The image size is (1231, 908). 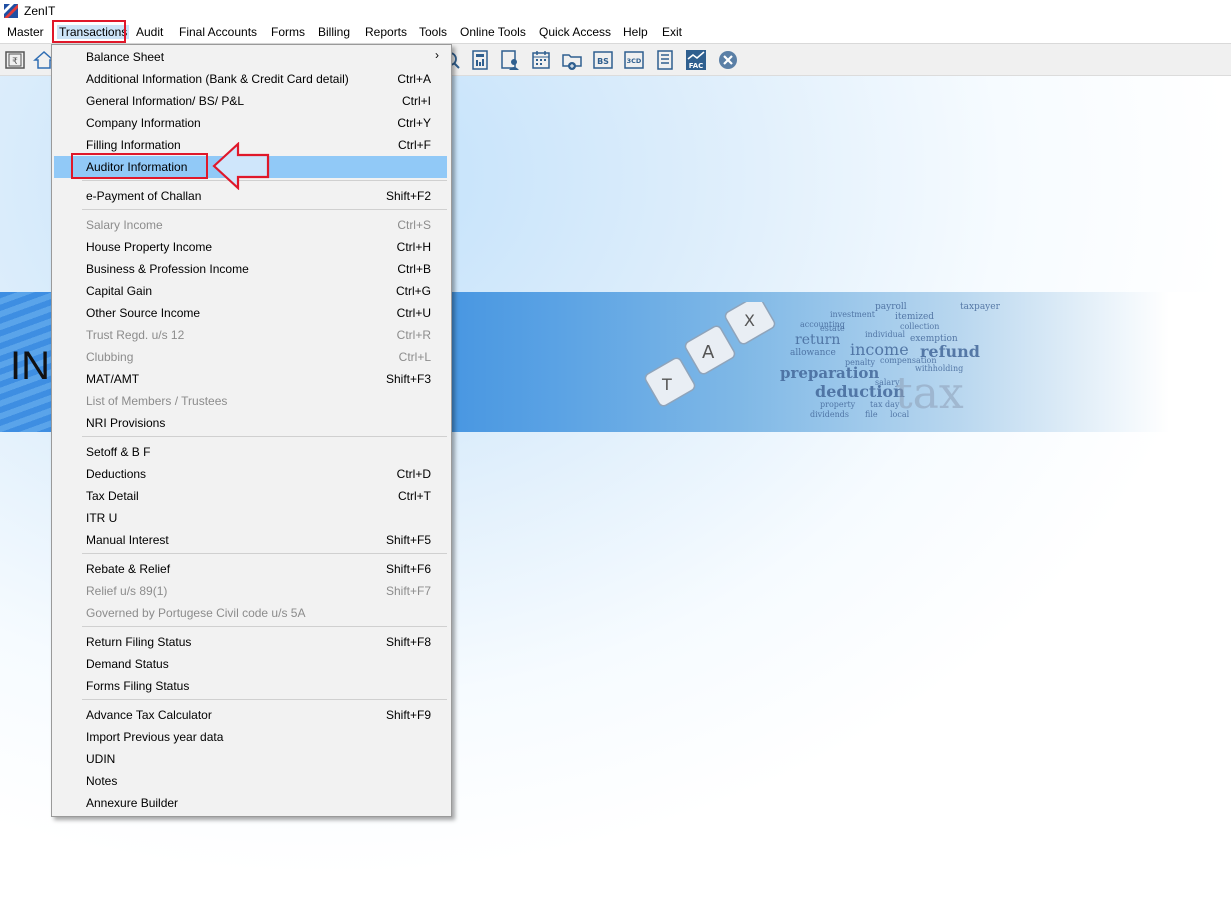 I want to click on app-logo-icon, so click(x=11, y=11).